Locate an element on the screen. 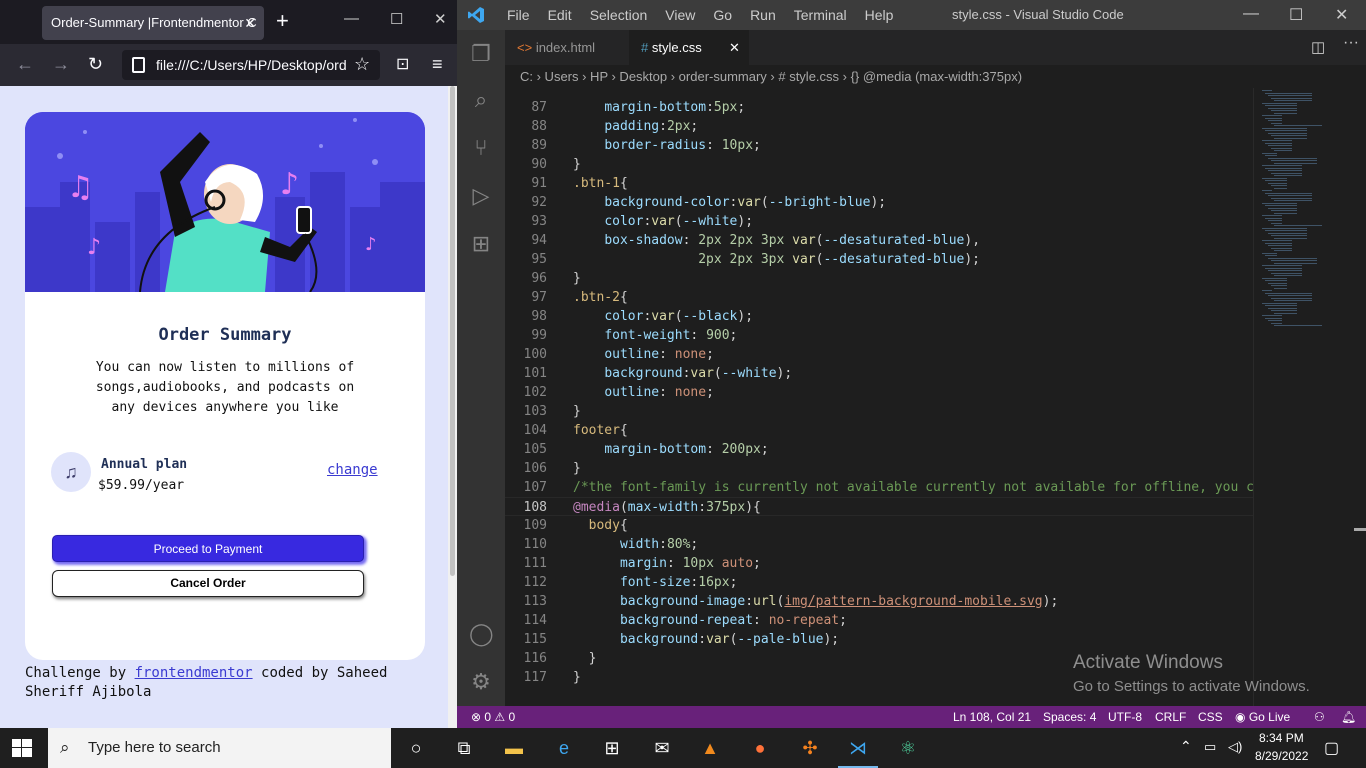  code-line: 91 .btn-1{ is located at coordinates (879, 183).